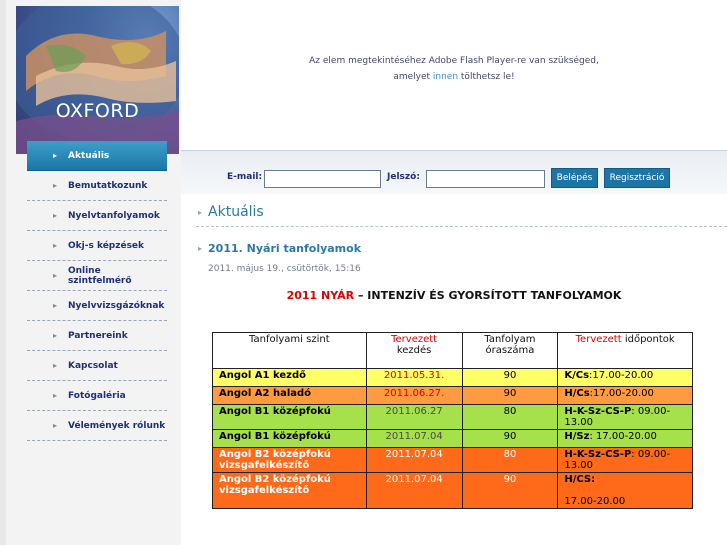 The image size is (727, 545). I want to click on start-cell: 2011.06.27., so click(414, 395).